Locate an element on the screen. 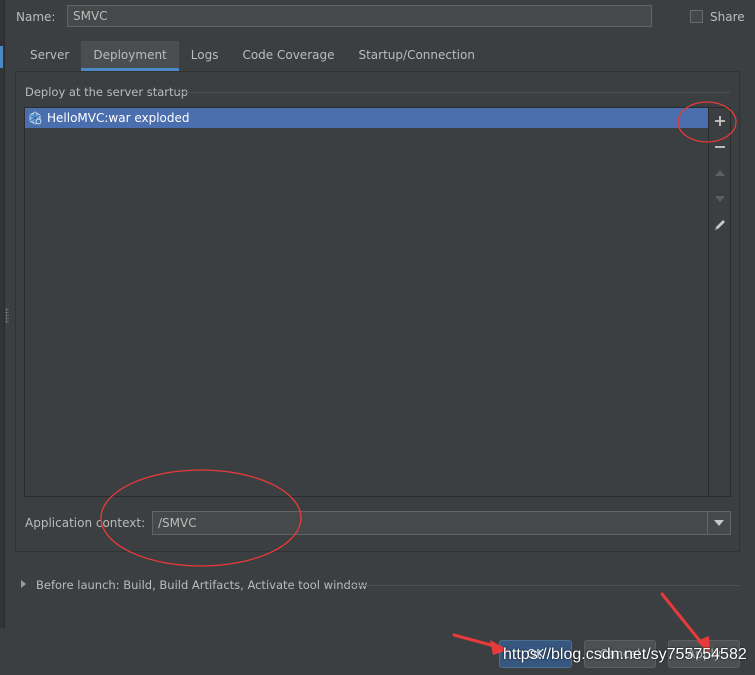 This screenshot has width=755, height=675. chevron-down-icon is located at coordinates (719, 523).